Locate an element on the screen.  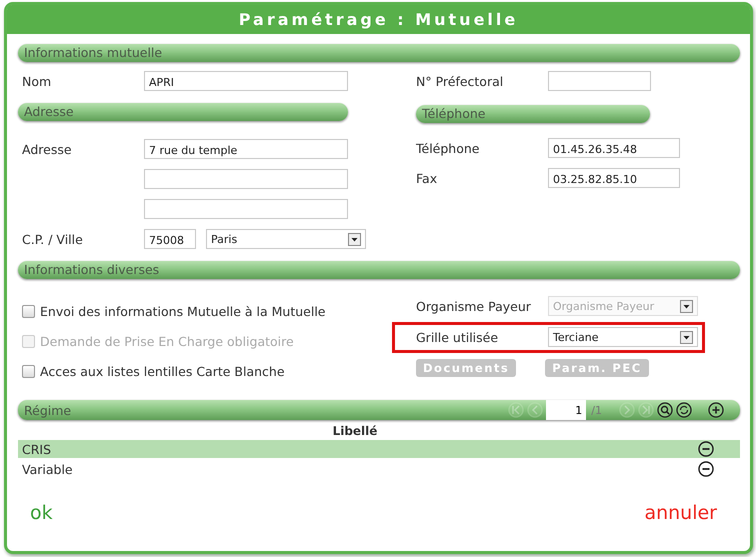
add-icon is located at coordinates (716, 410).